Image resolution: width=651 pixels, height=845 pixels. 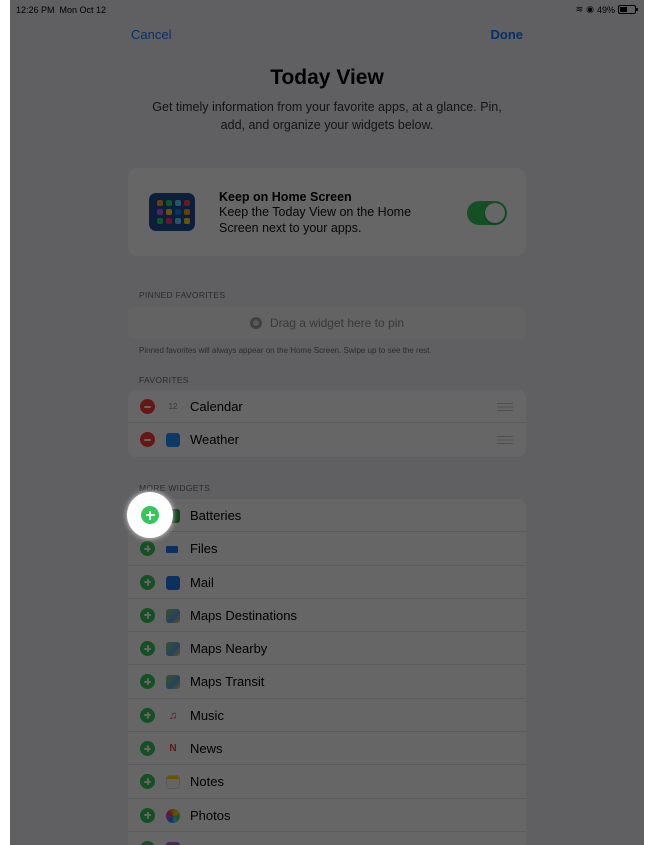 I want to click on widget-label: Maps Destinations, so click(x=243, y=615).